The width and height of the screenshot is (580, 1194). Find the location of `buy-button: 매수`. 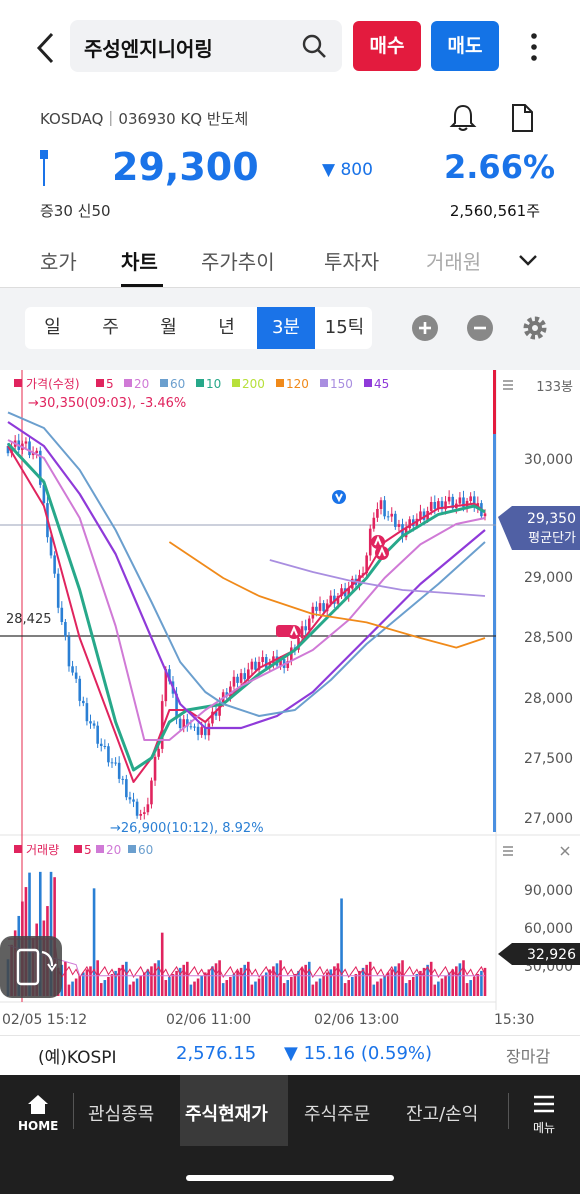

buy-button: 매수 is located at coordinates (387, 46).